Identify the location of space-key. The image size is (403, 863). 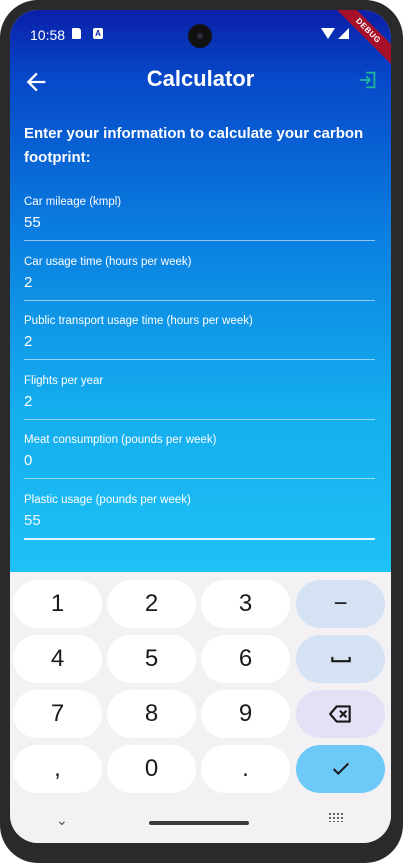
(340, 659).